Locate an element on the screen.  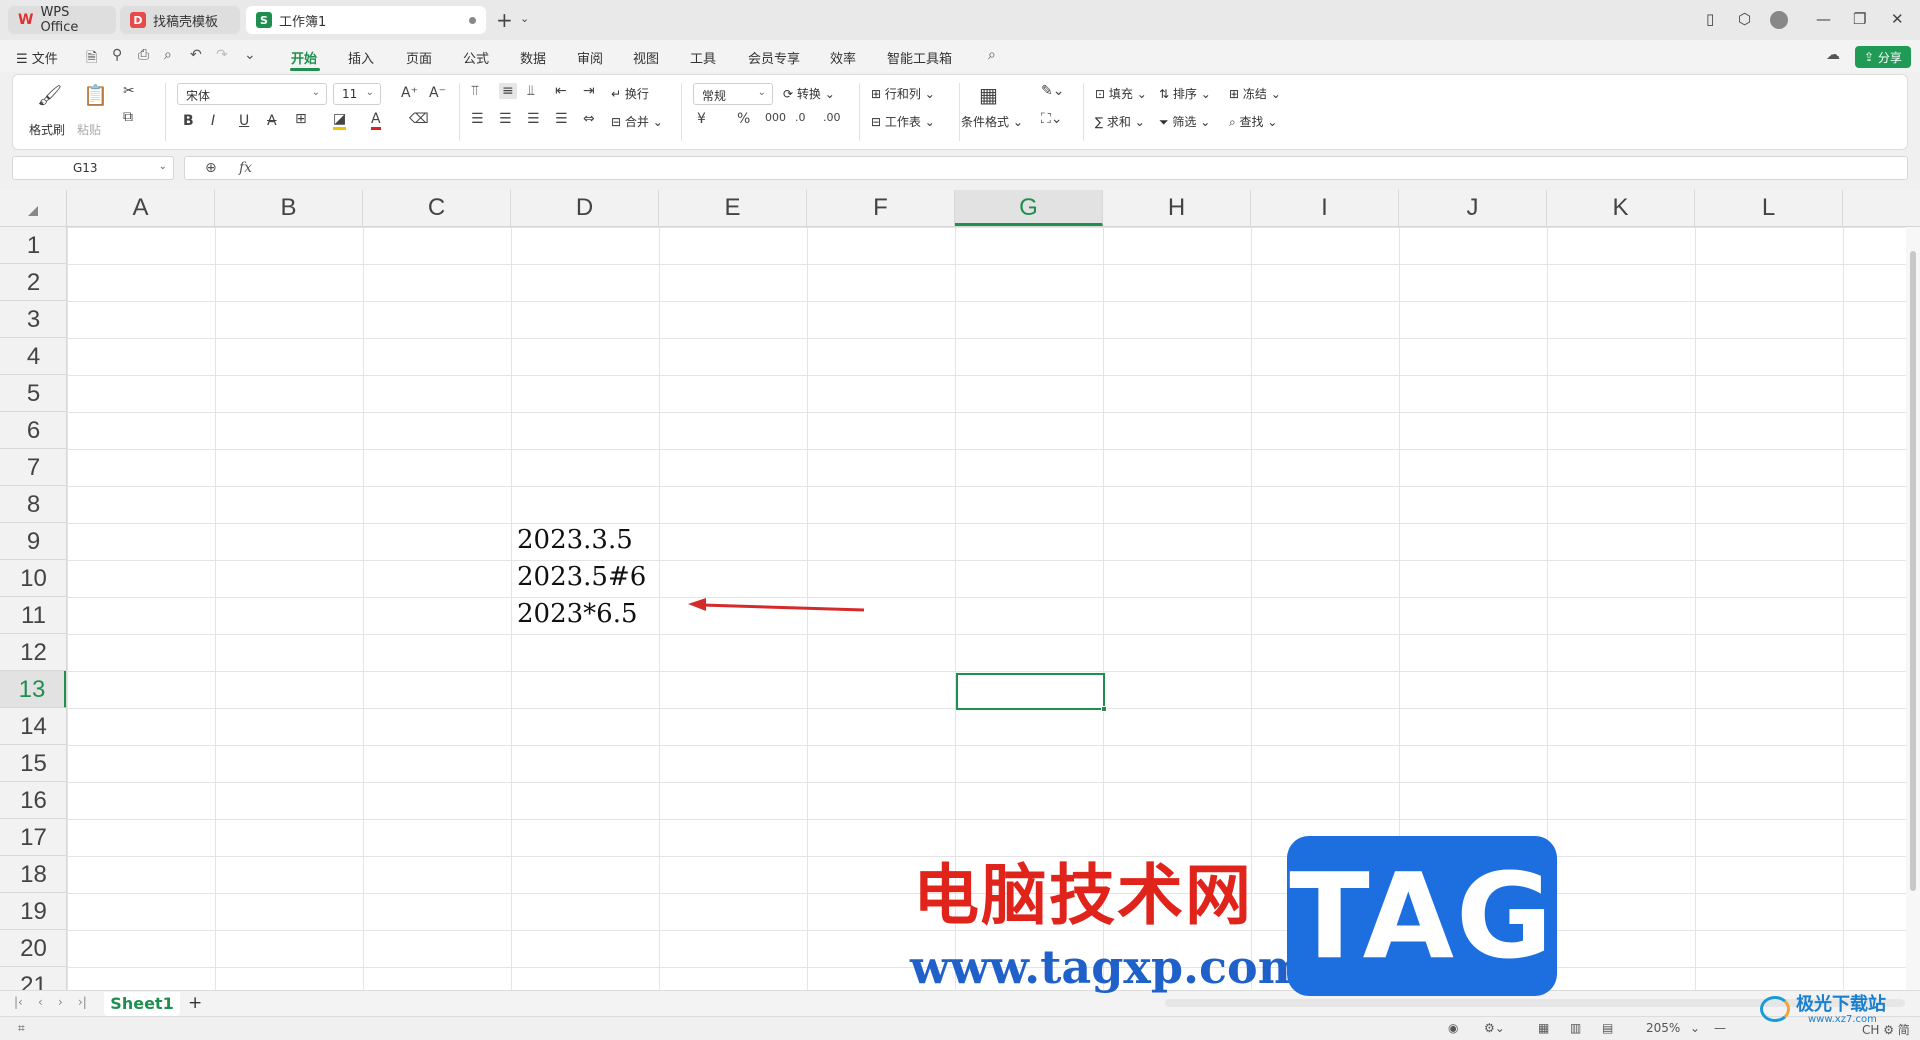
row-header-6: 6 is located at coordinates (33, 430).